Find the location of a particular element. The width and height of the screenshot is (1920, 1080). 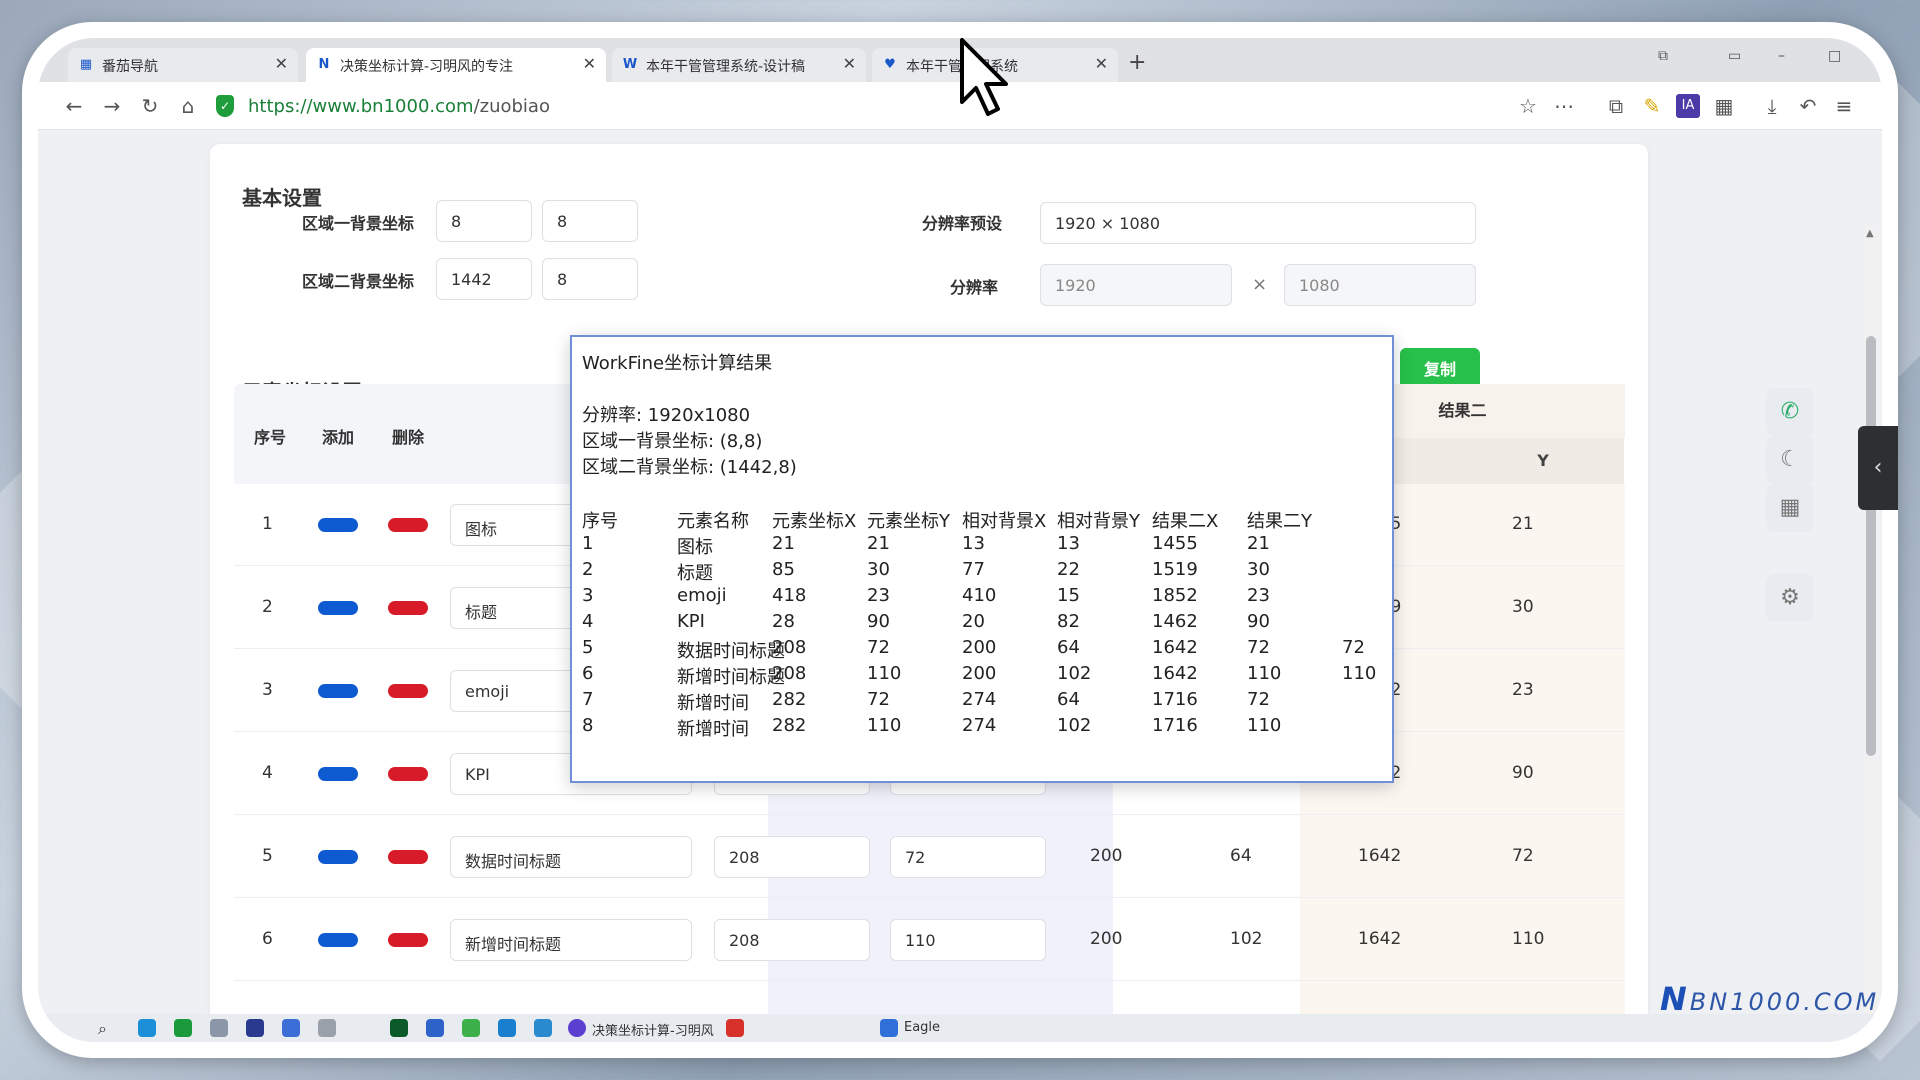

ia-extension-icon: IA is located at coordinates (1688, 106).